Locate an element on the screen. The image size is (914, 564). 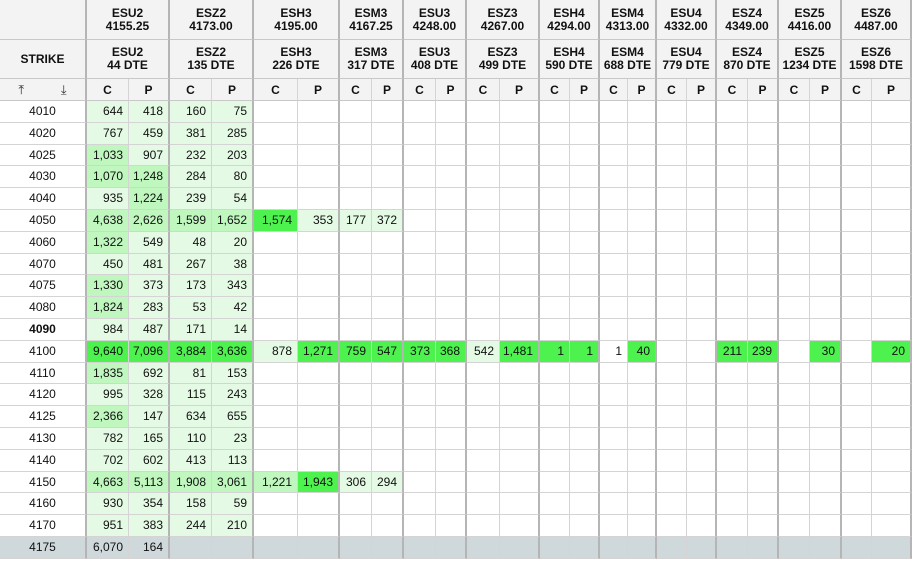
call-oi-cell: 930 is located at coordinates (108, 504).